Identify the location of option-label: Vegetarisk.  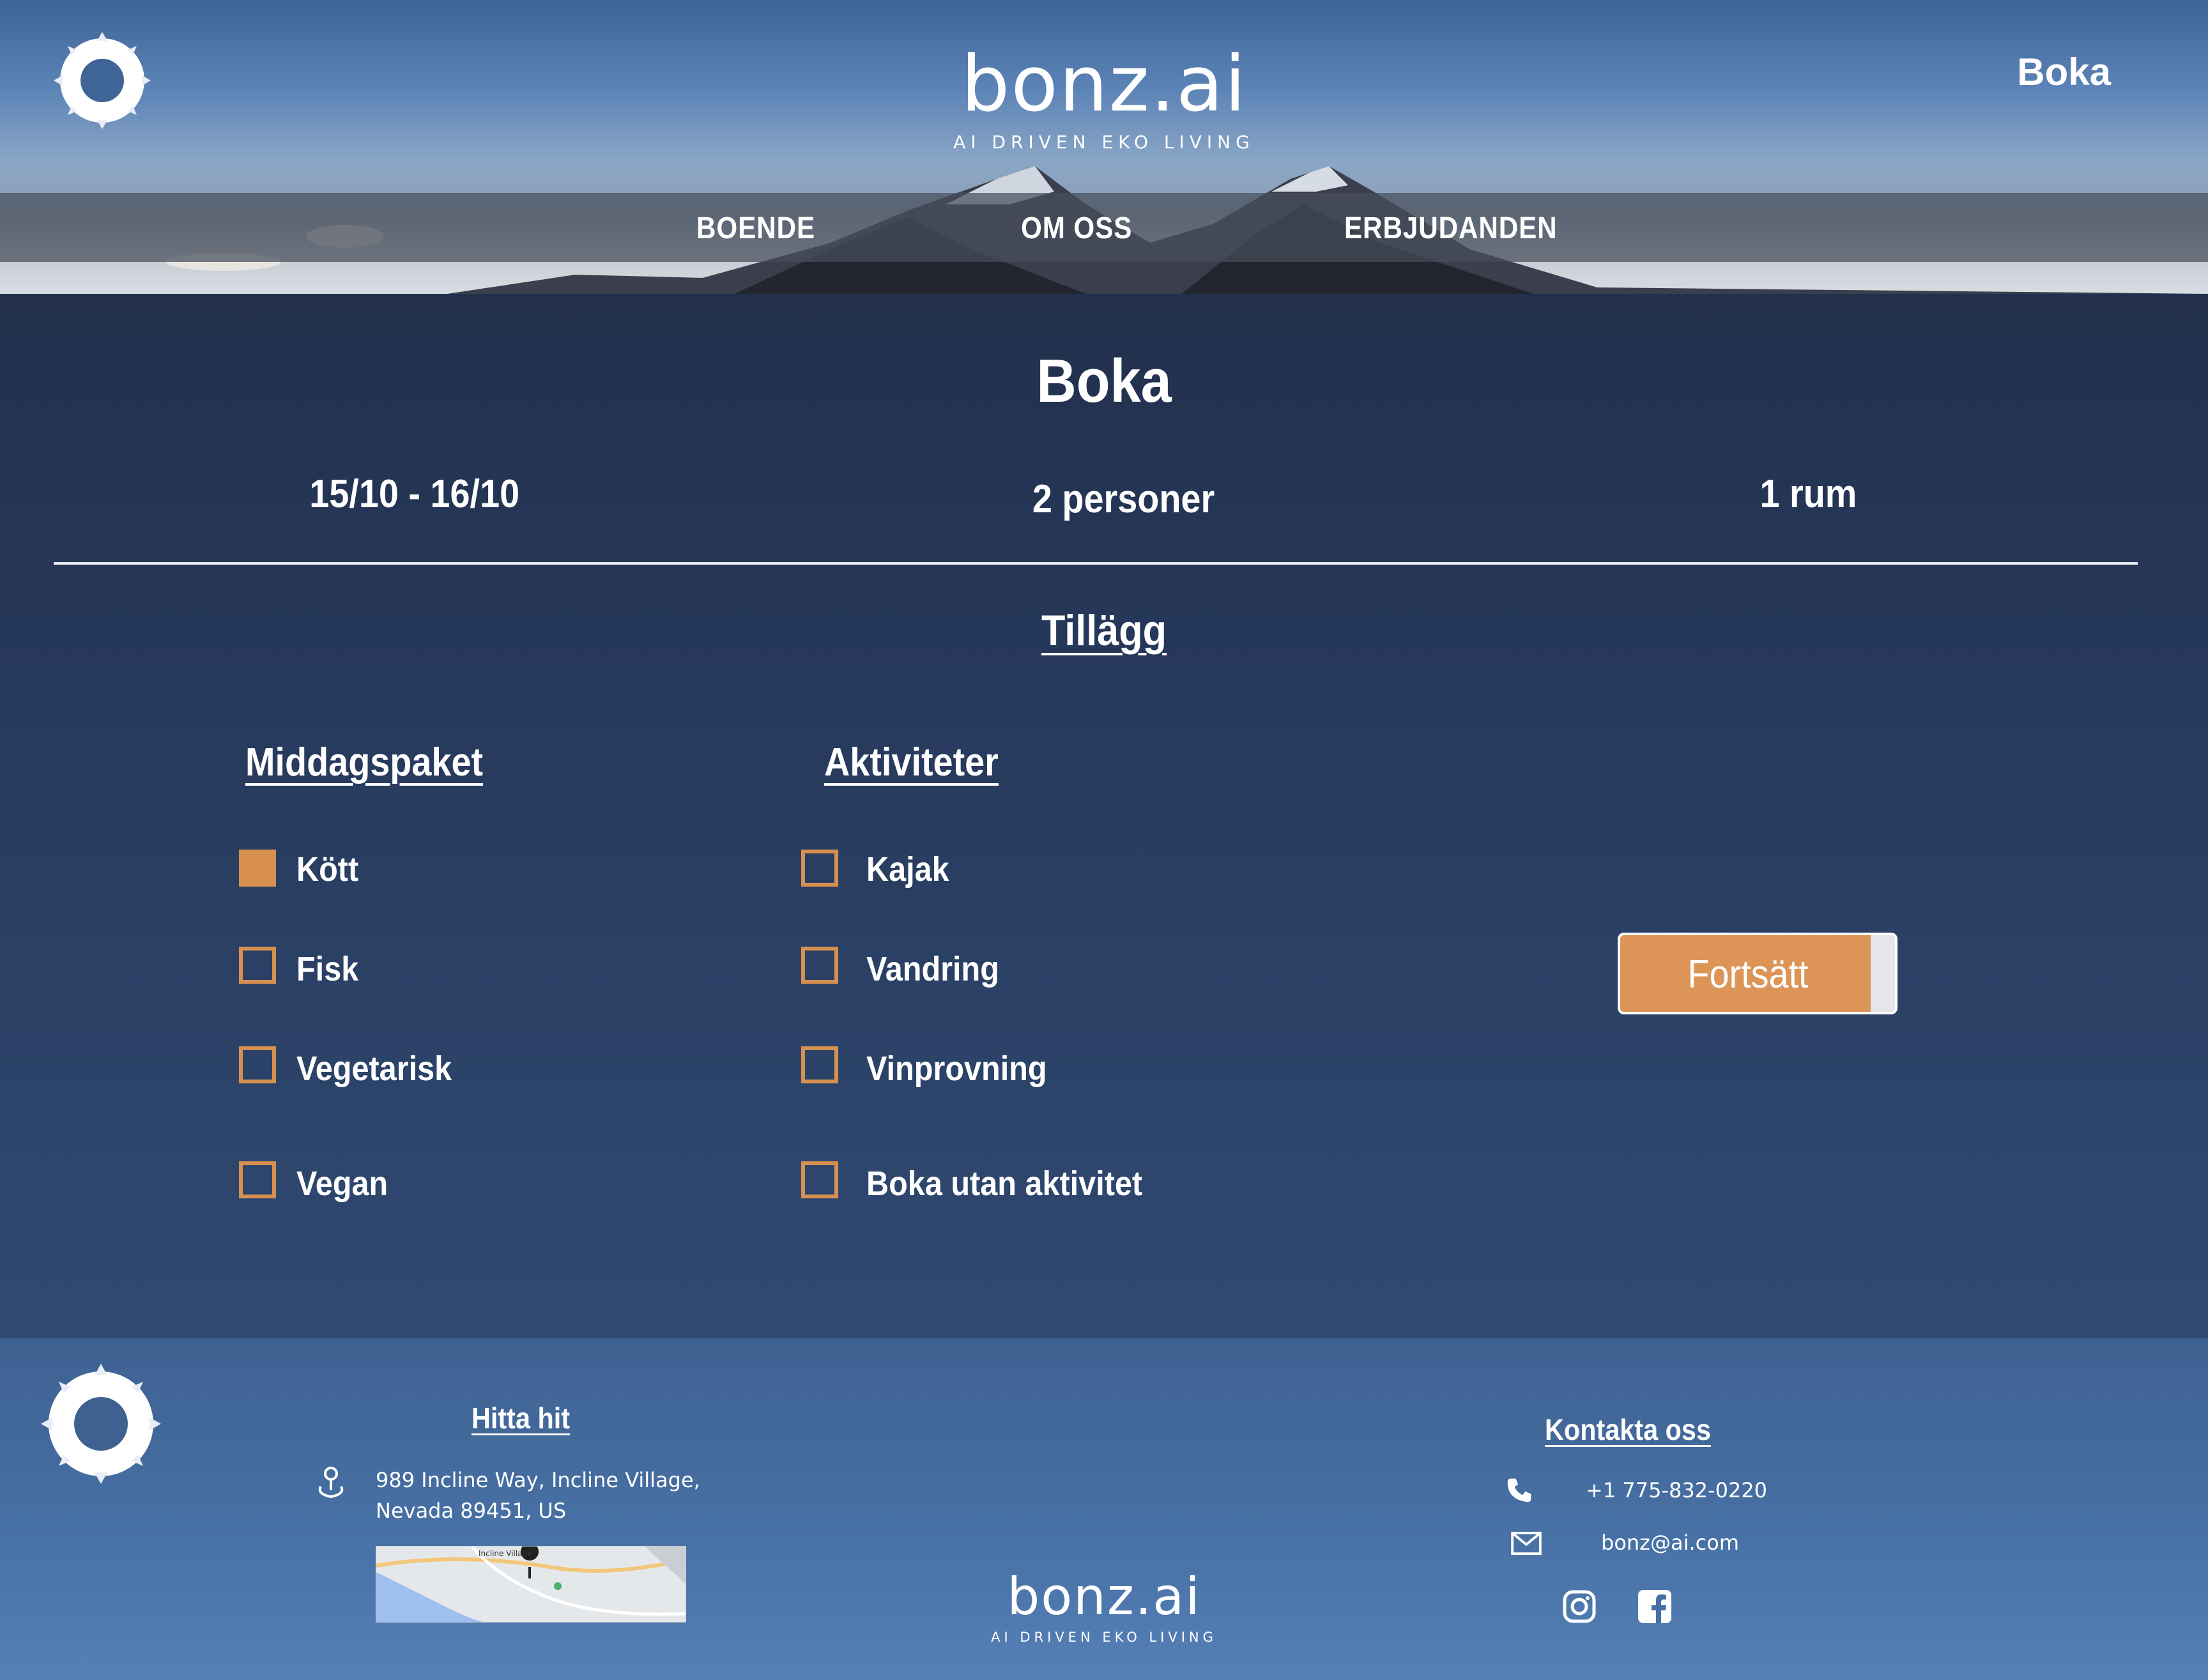
(374, 1069).